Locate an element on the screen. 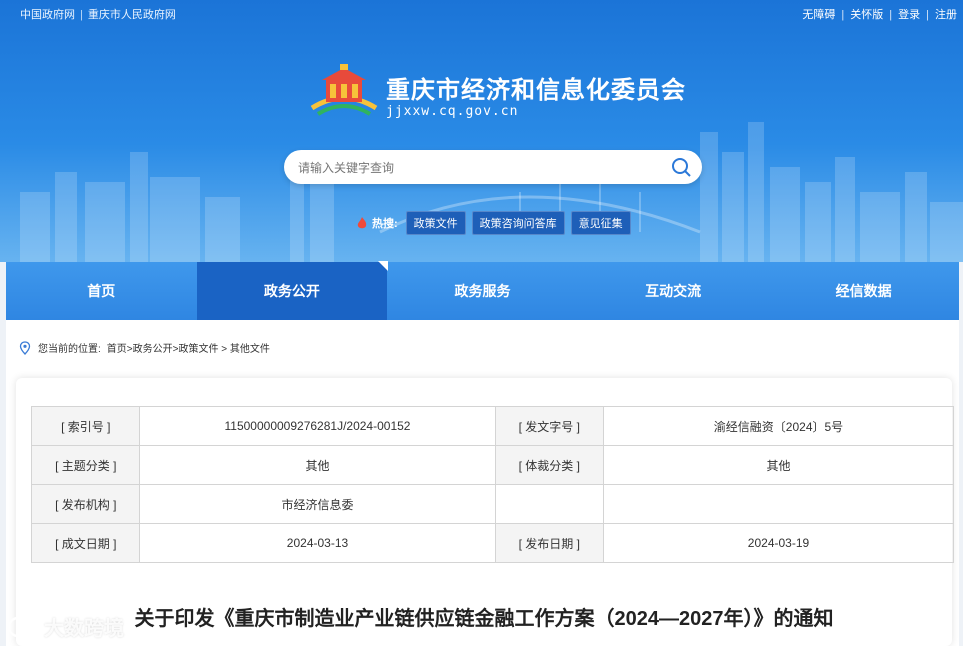  breadcrumb: 您当前的位置: 首页>政务公开>政策文件 > 其他文件 is located at coordinates (144, 347).